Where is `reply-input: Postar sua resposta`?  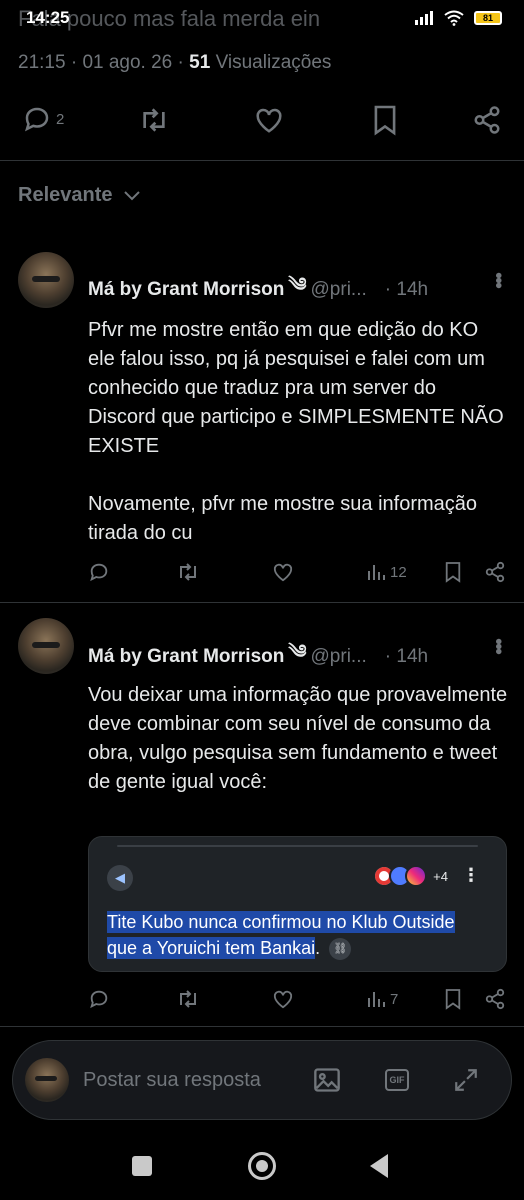 reply-input: Postar sua resposta is located at coordinates (172, 1080).